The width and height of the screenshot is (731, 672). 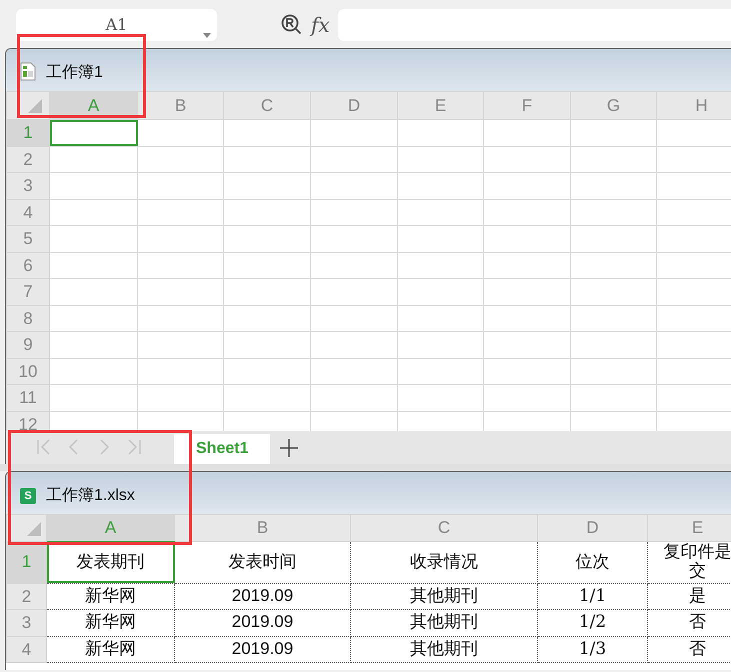 I want to click on spreadsheet-file-icon, so click(x=28, y=71).